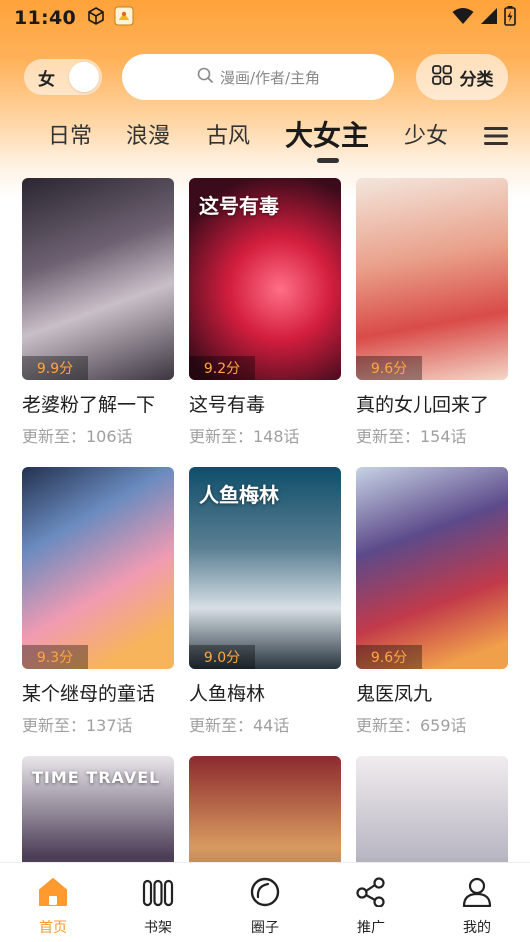 This screenshot has height=942, width=530. What do you see at coordinates (55, 368) in the screenshot?
I see `score-badge: 9.9分` at bounding box center [55, 368].